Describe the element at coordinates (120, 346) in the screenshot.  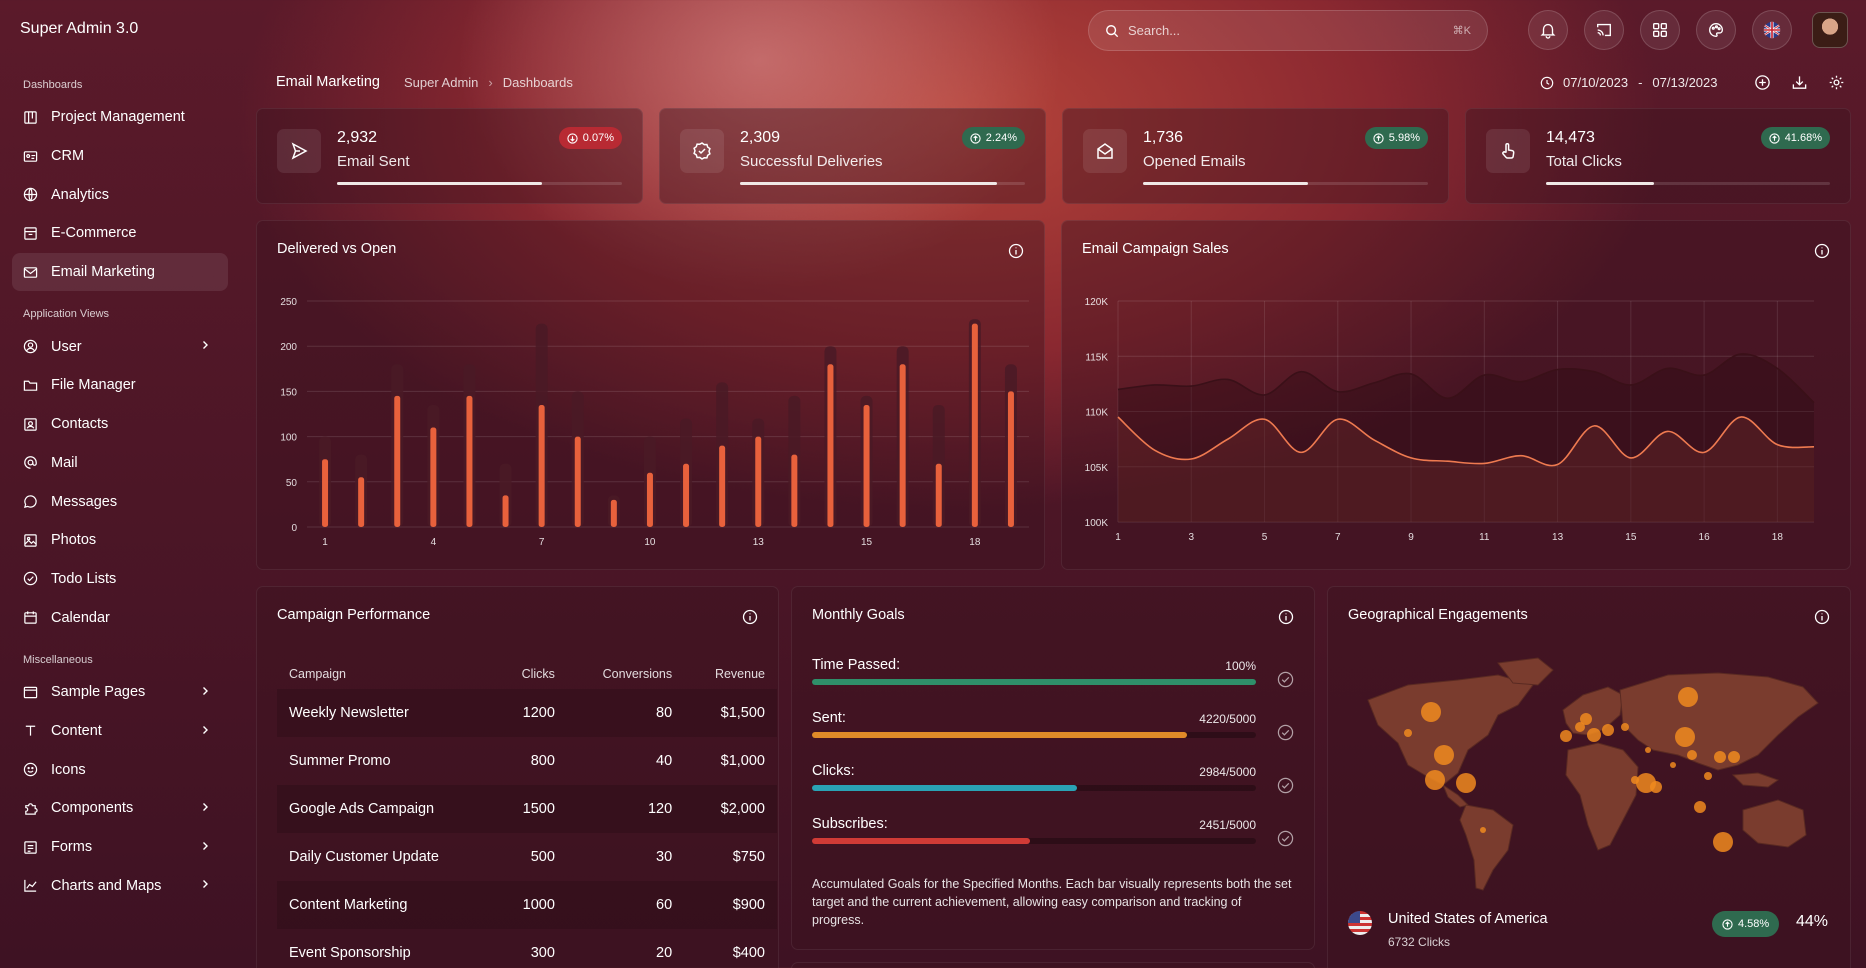
I see `sidebar-item-user: User` at that location.